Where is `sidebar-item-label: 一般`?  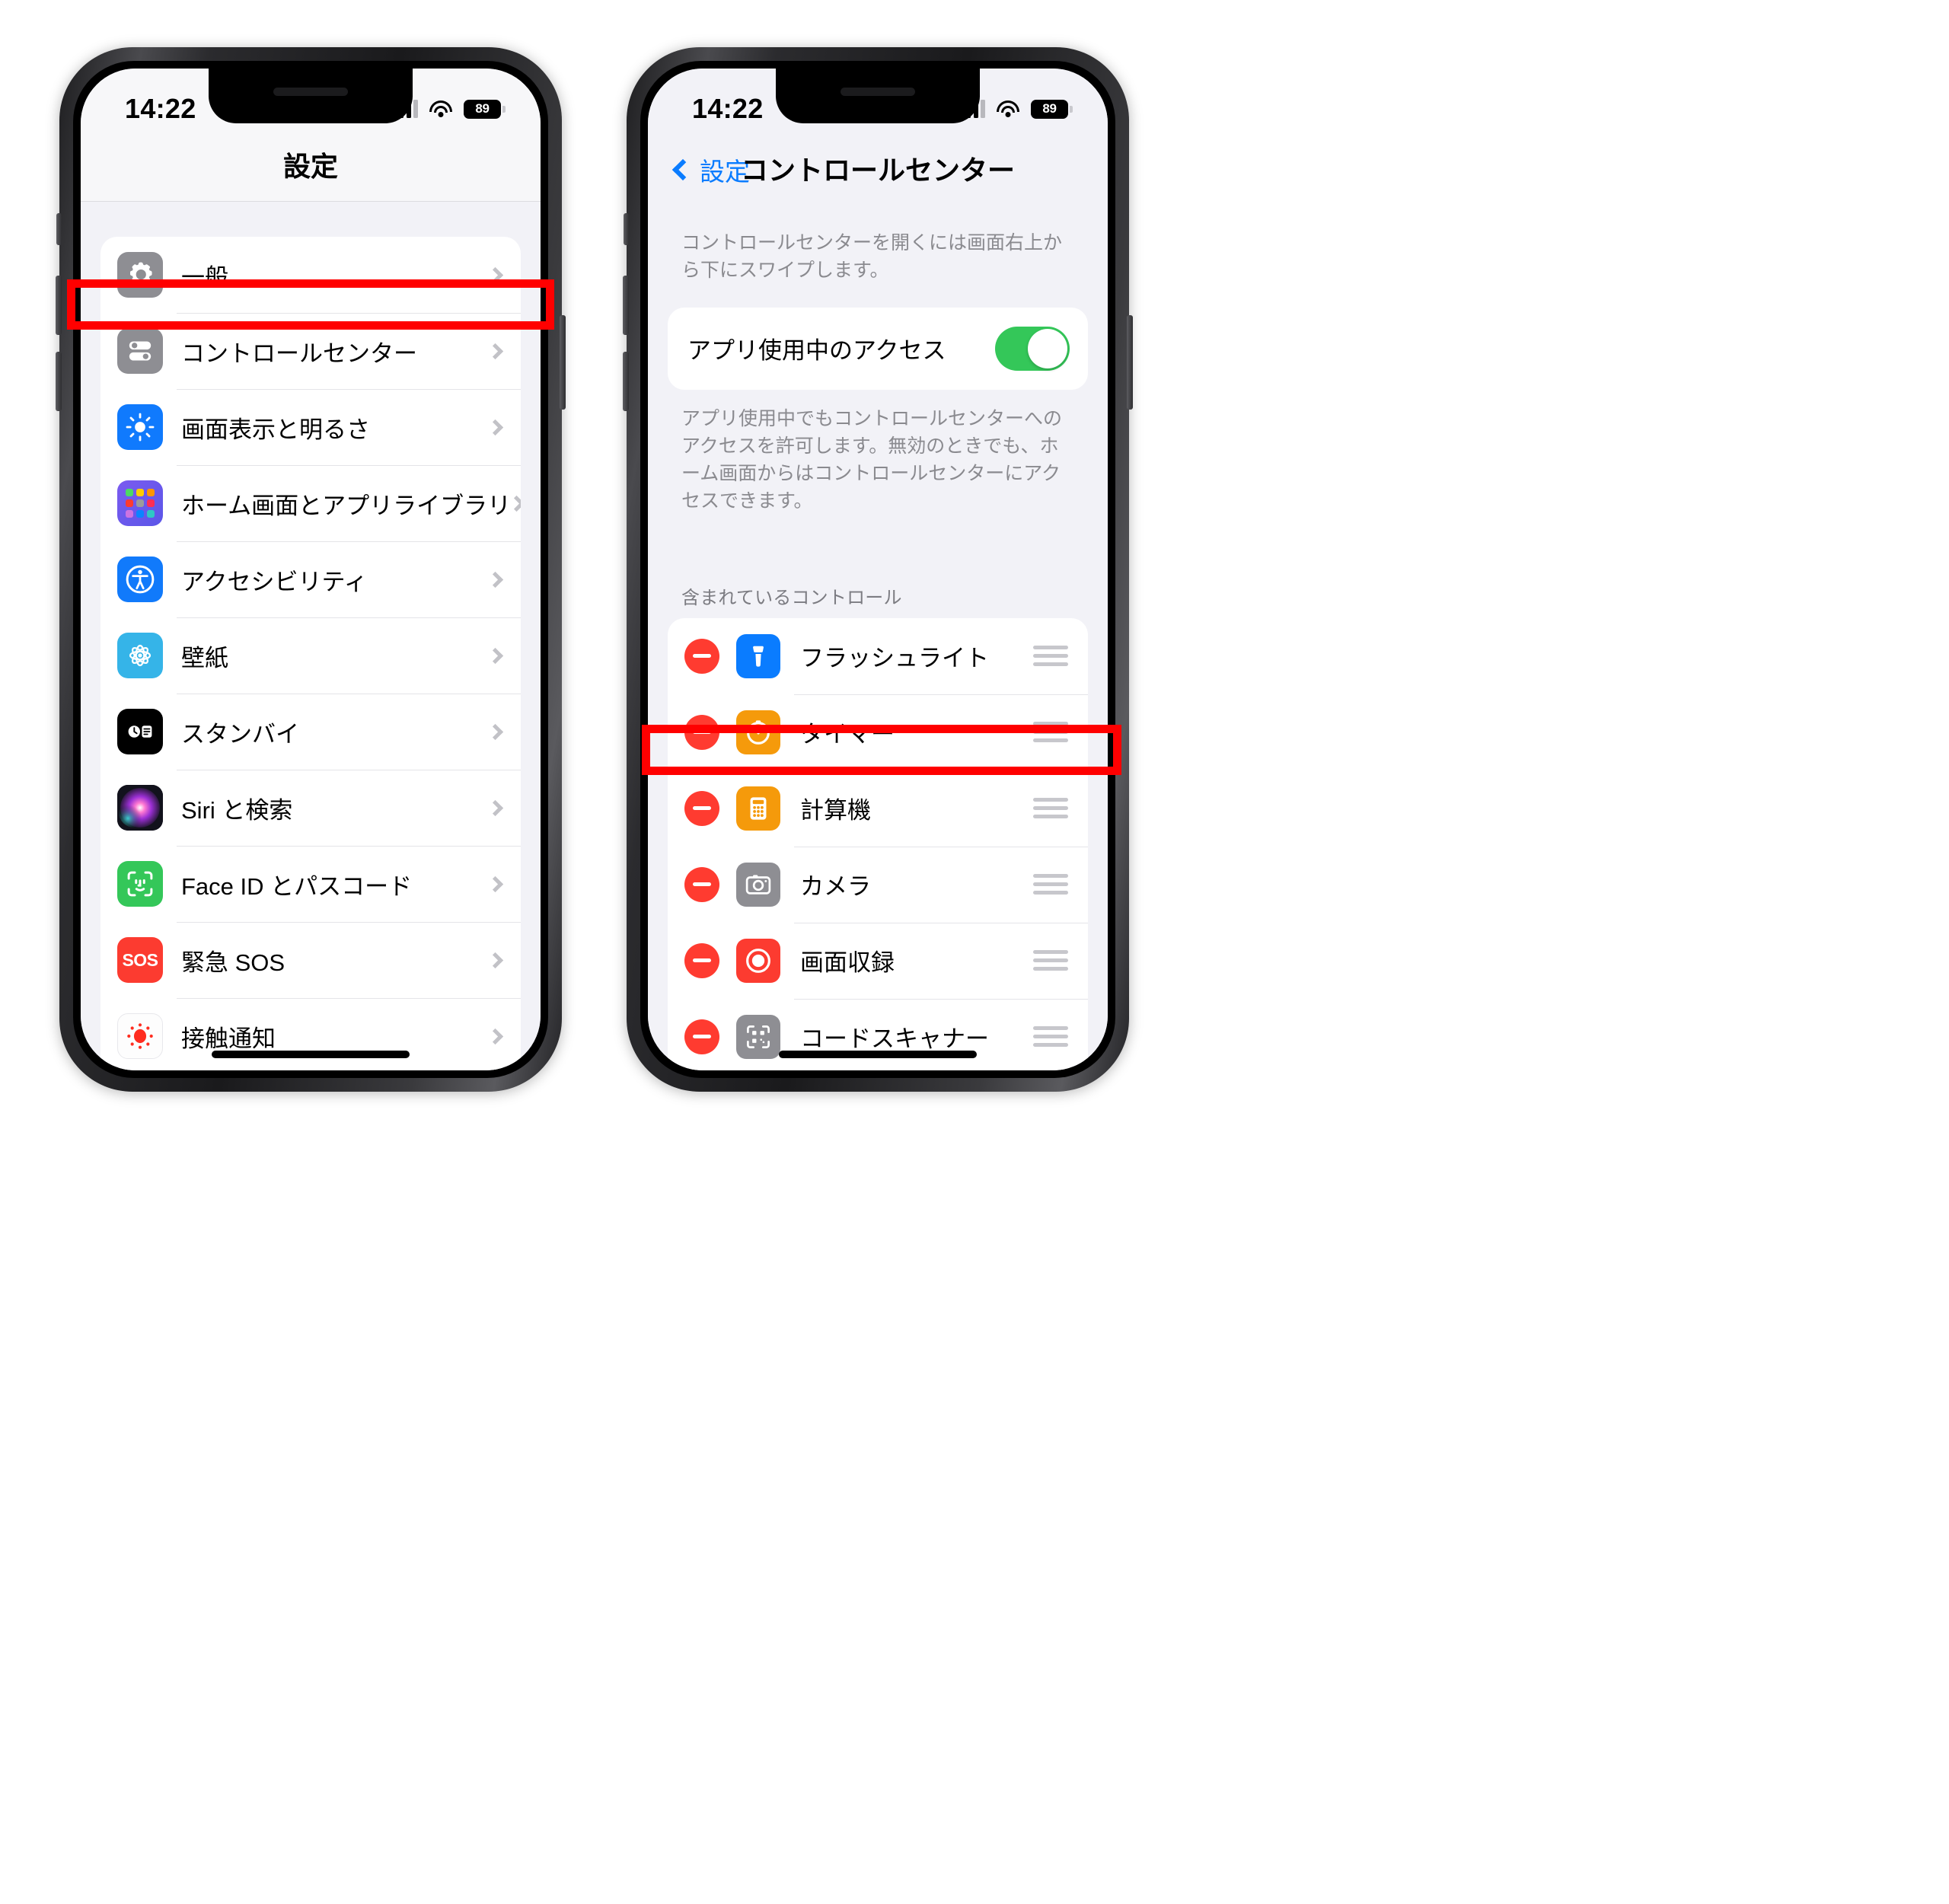 sidebar-item-label: 一般 is located at coordinates (204, 277).